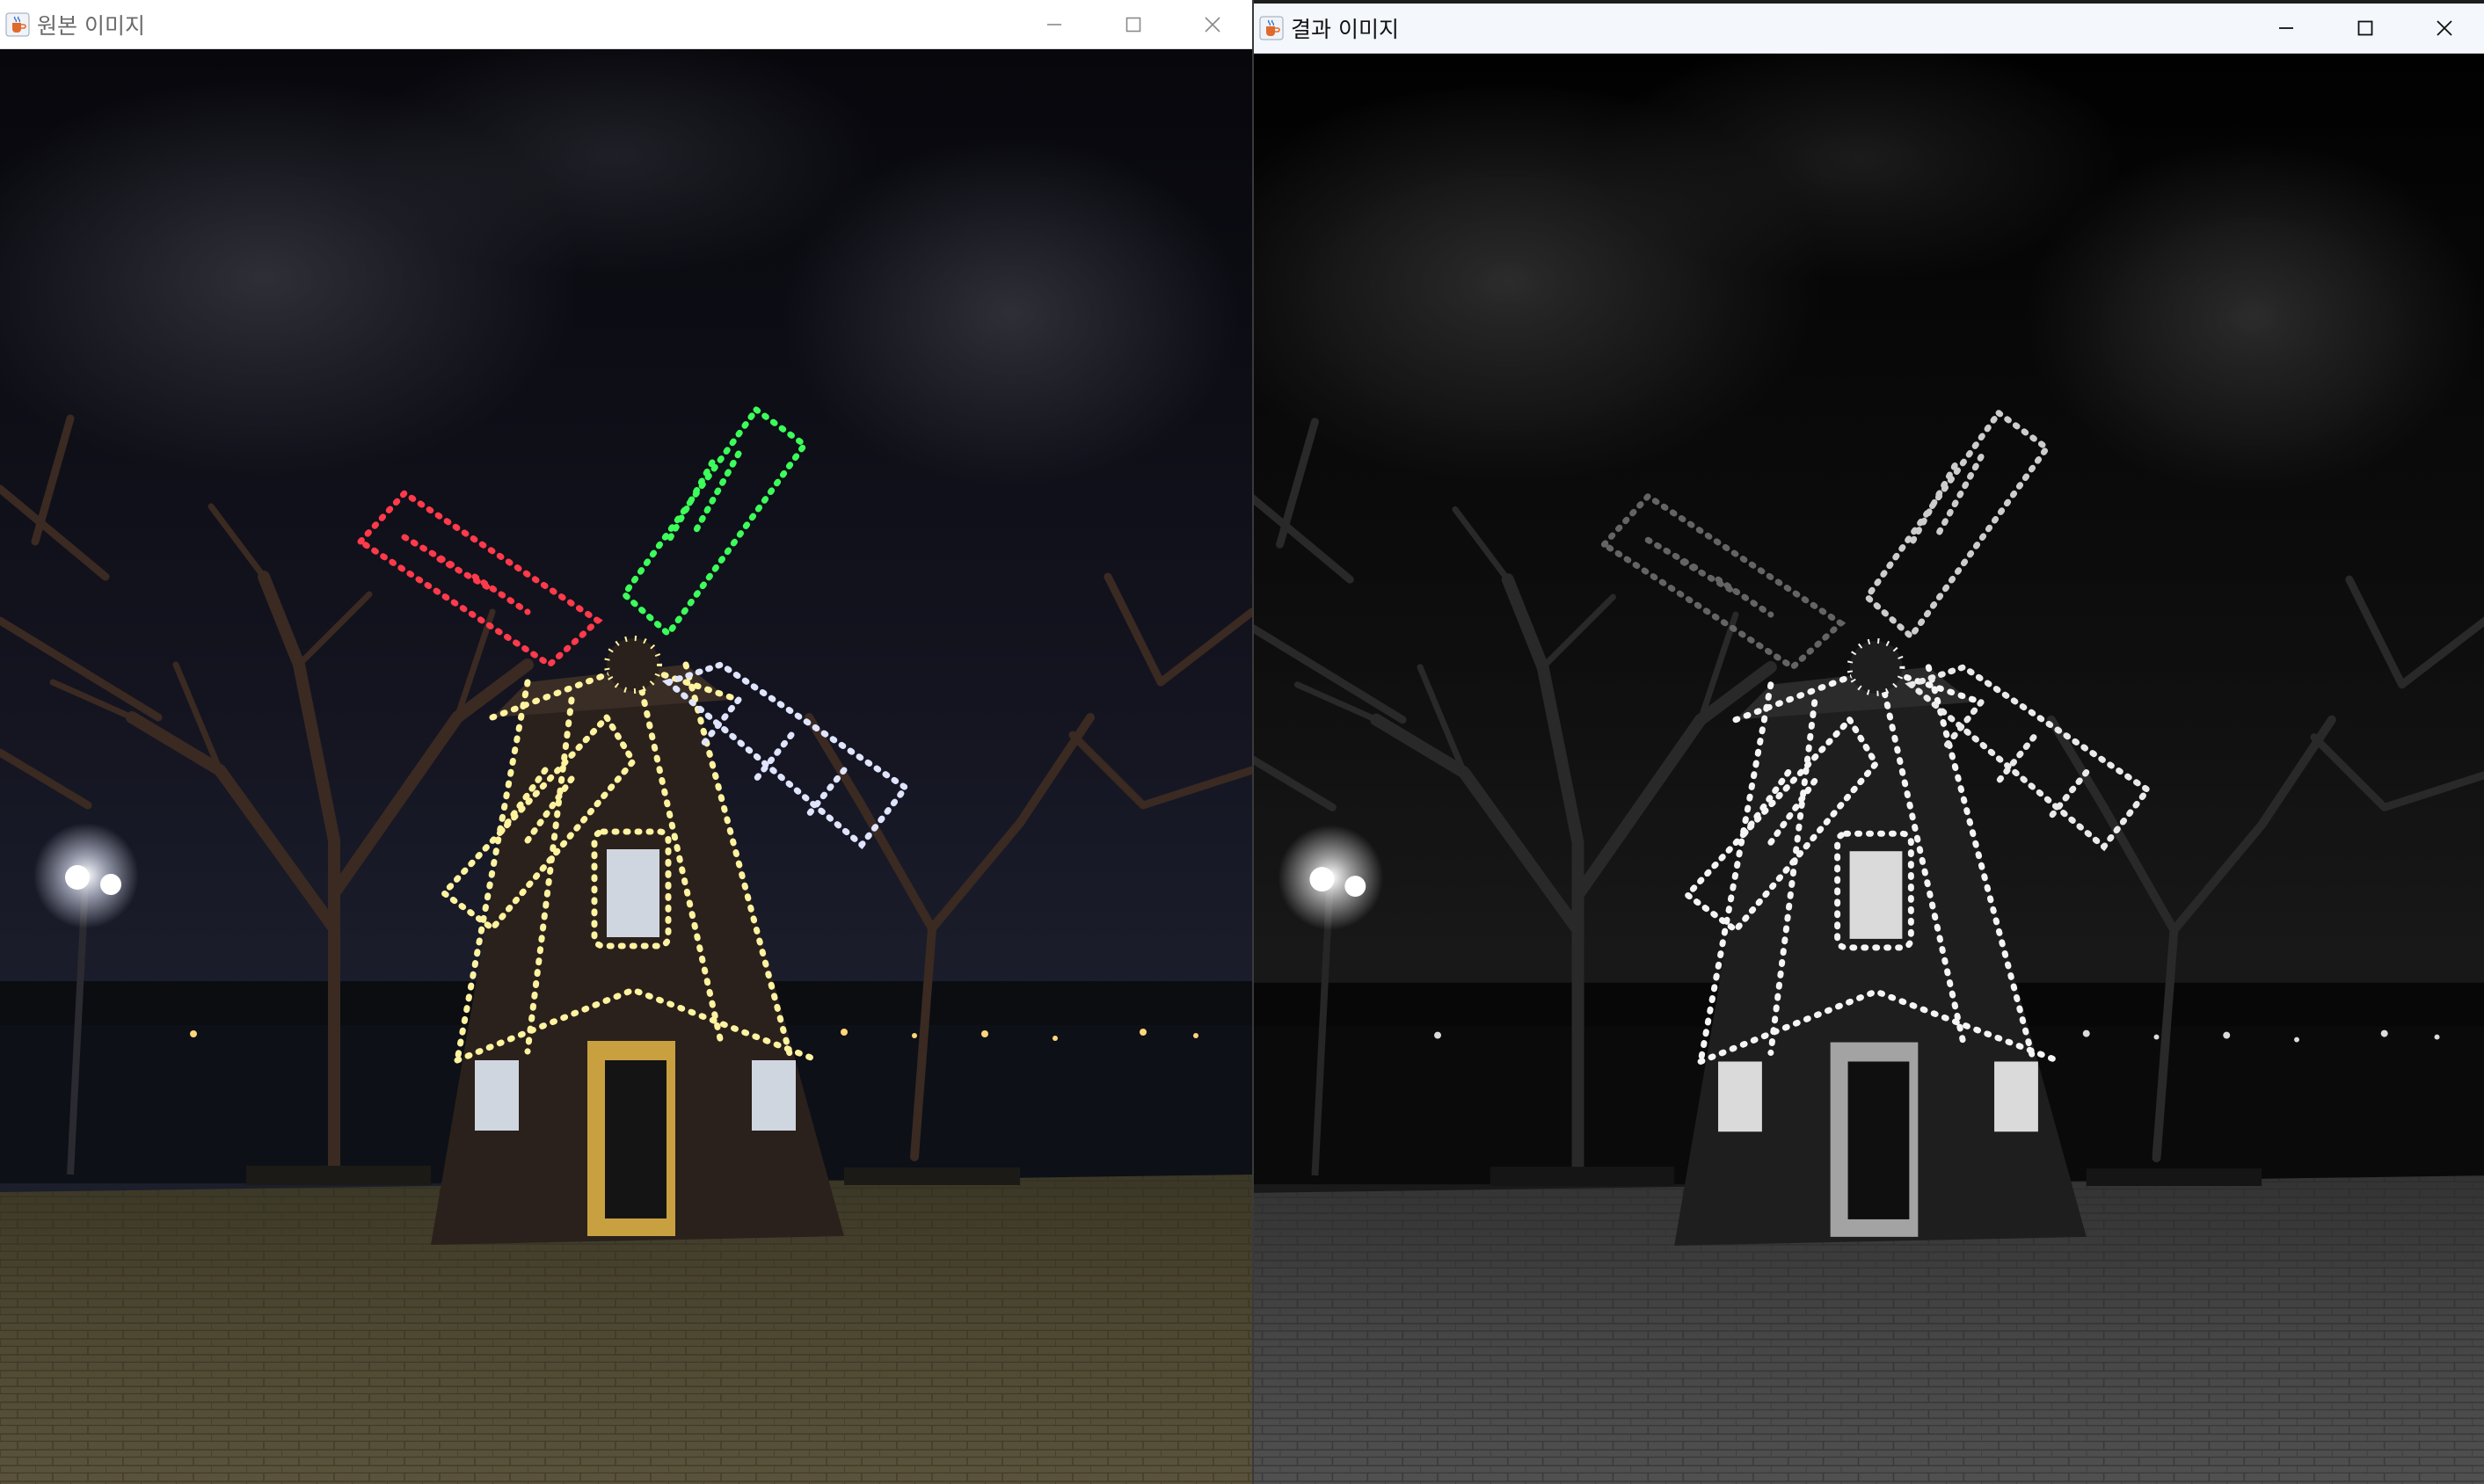 Image resolution: width=2484 pixels, height=1484 pixels. What do you see at coordinates (1345, 29) in the screenshot?
I see `window-title: 결과 이미지` at bounding box center [1345, 29].